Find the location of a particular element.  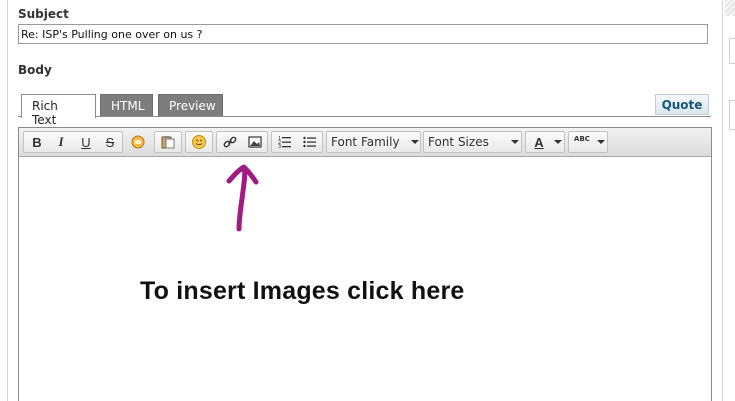

link-icon is located at coordinates (230, 142).